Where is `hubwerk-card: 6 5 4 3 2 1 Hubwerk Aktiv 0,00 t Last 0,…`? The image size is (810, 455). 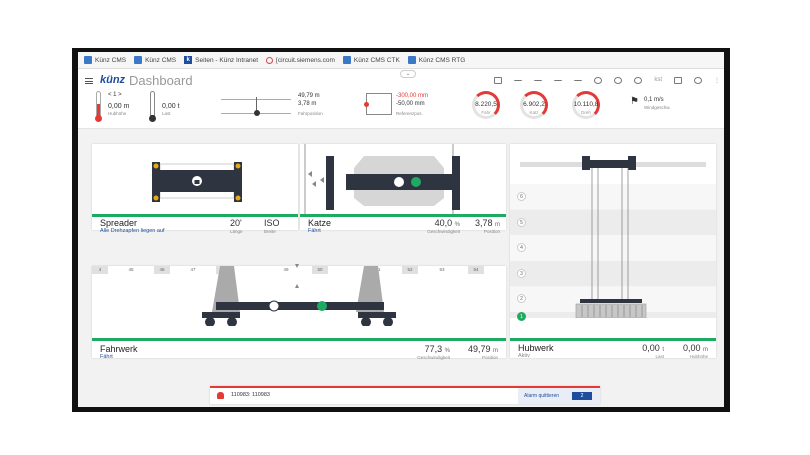 hubwerk-card: 6 5 4 3 2 1 Hubwerk Aktiv 0,00 t Last 0,… is located at coordinates (613, 251).